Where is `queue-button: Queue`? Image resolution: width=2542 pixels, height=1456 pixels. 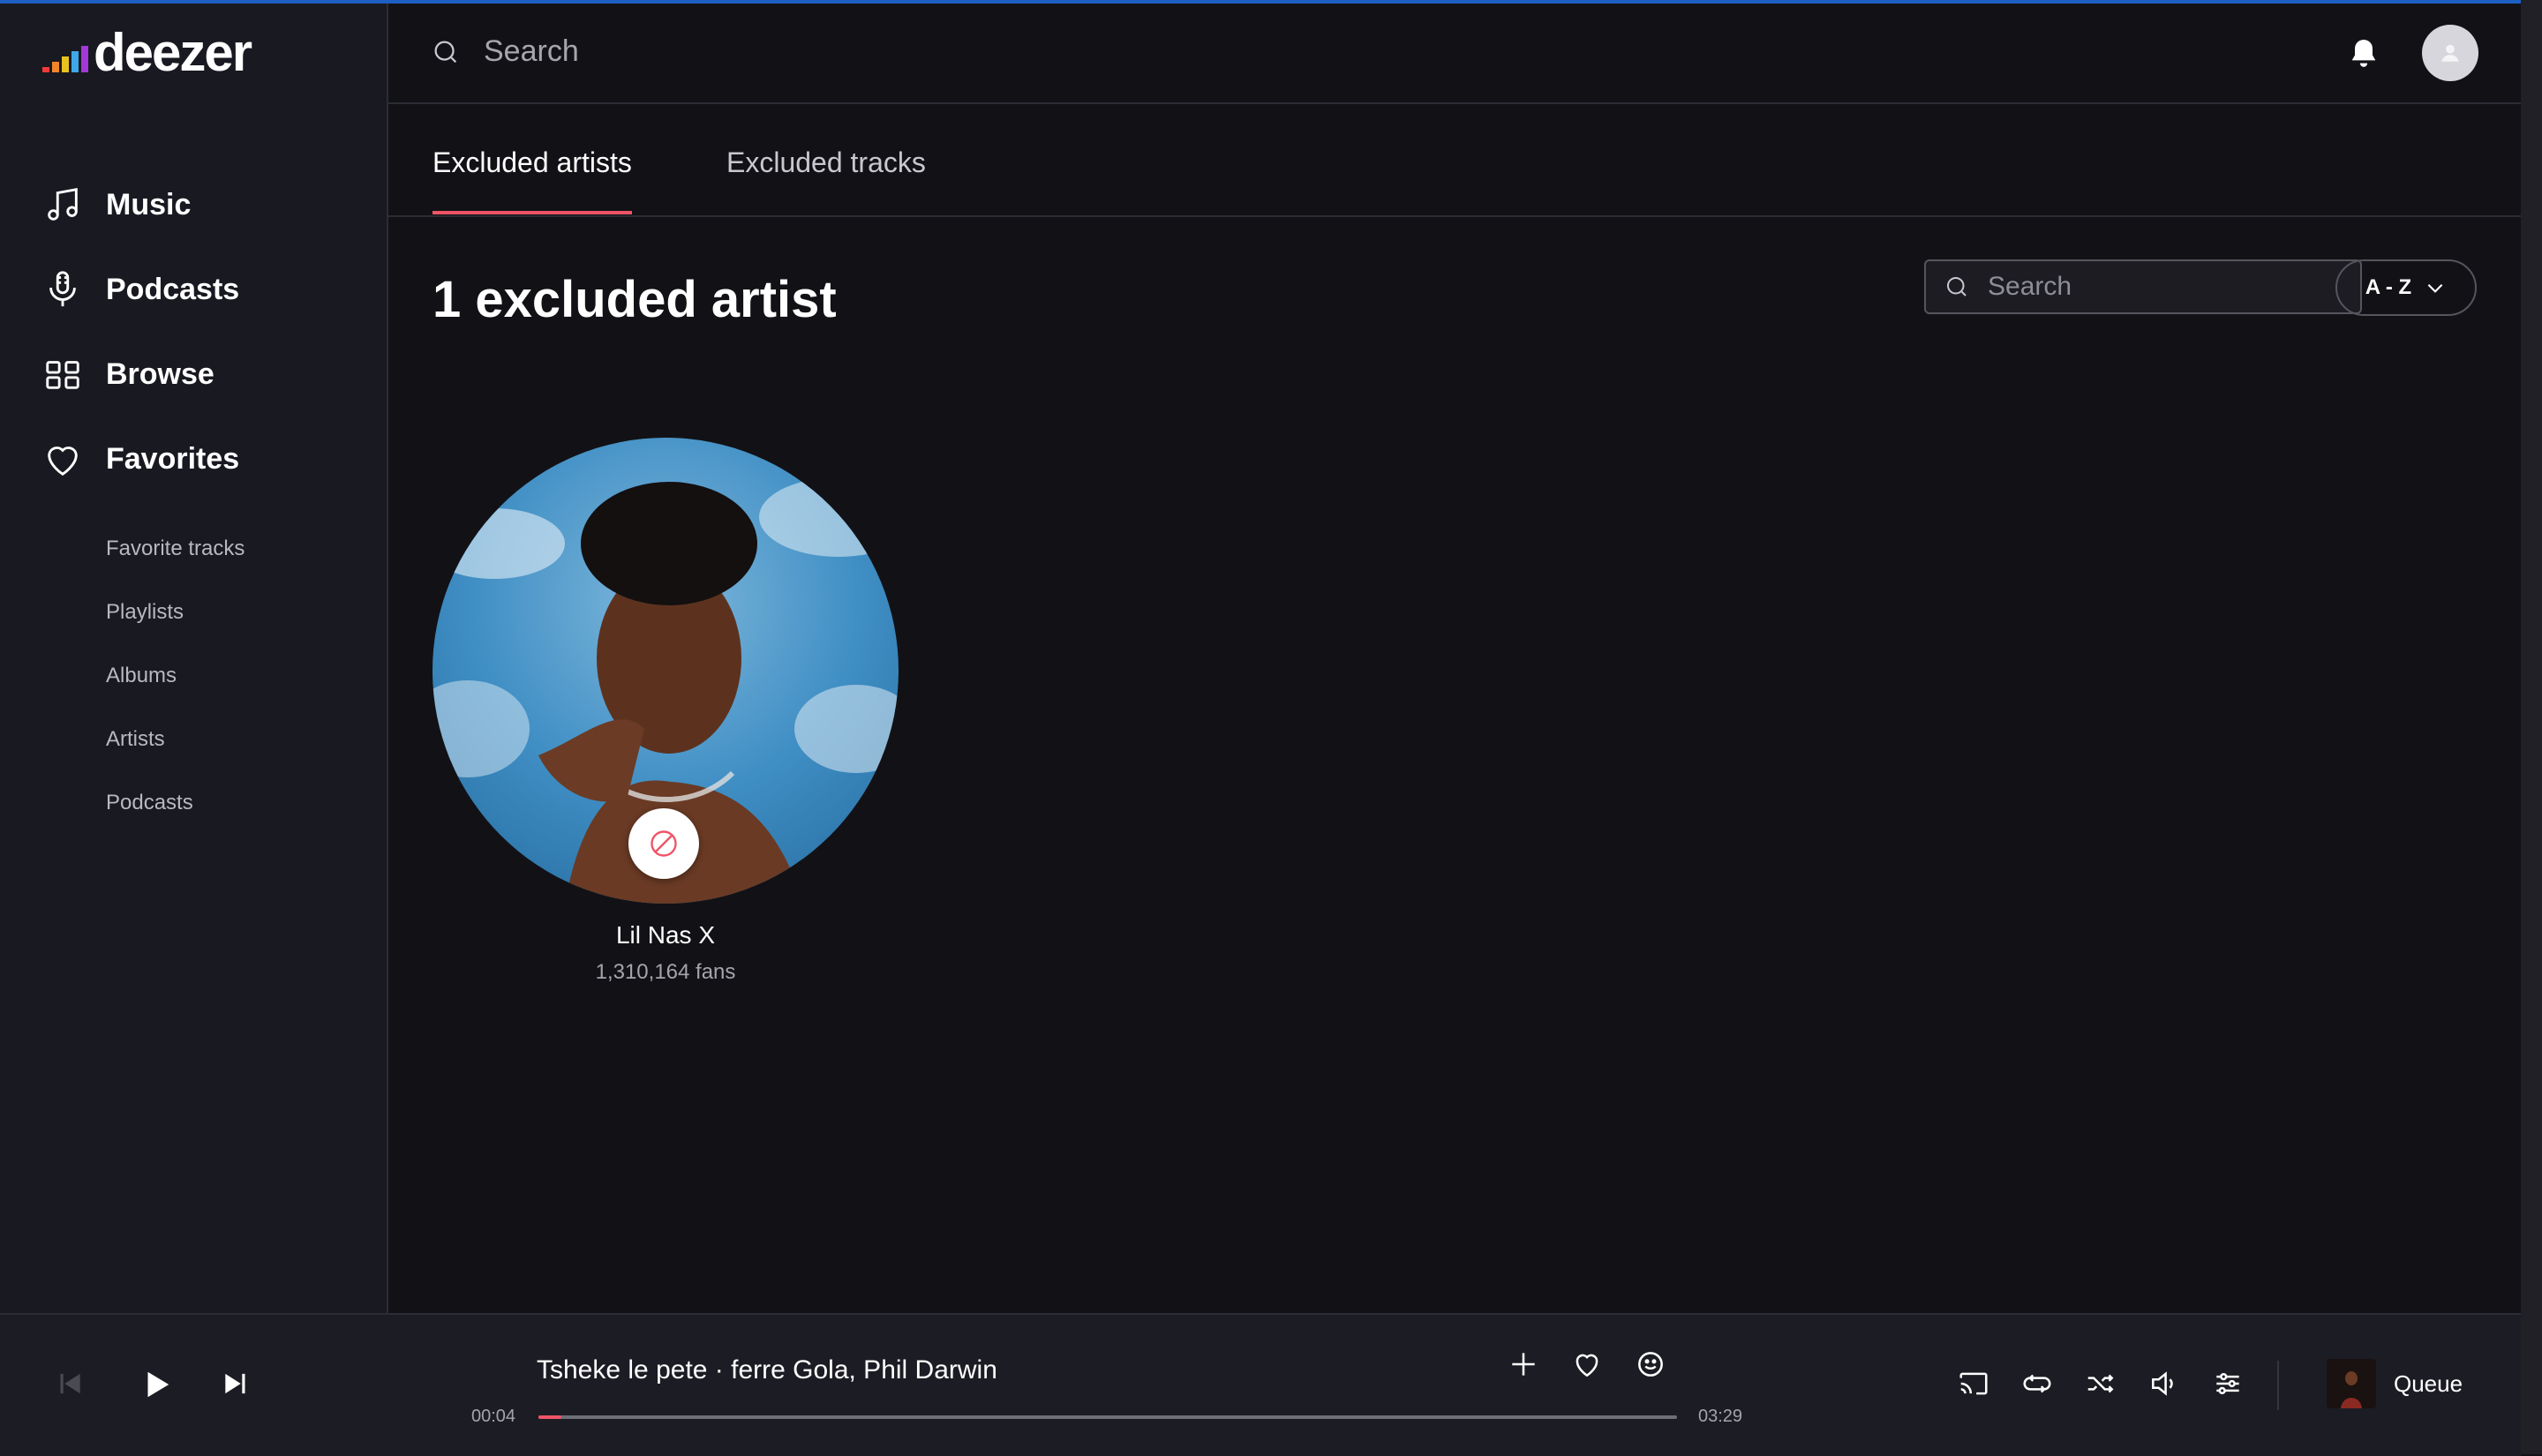 queue-button: Queue is located at coordinates (2395, 1383).